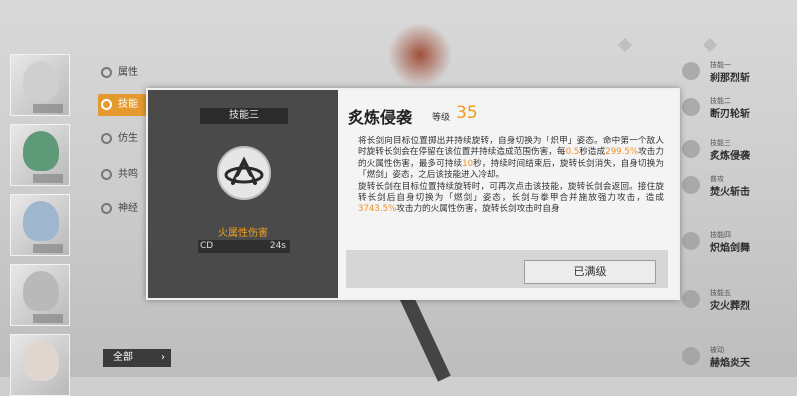  I want to click on skill-list-item: 普攻 焚火斩击, so click(739, 186).